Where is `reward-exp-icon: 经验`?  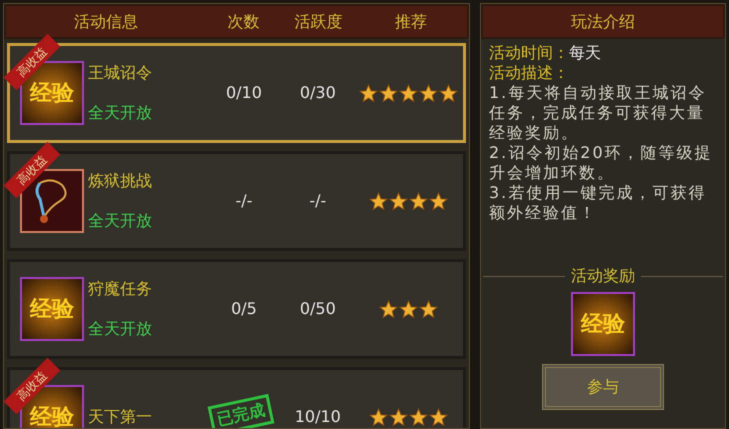
reward-exp-icon: 经验 is located at coordinates (603, 324).